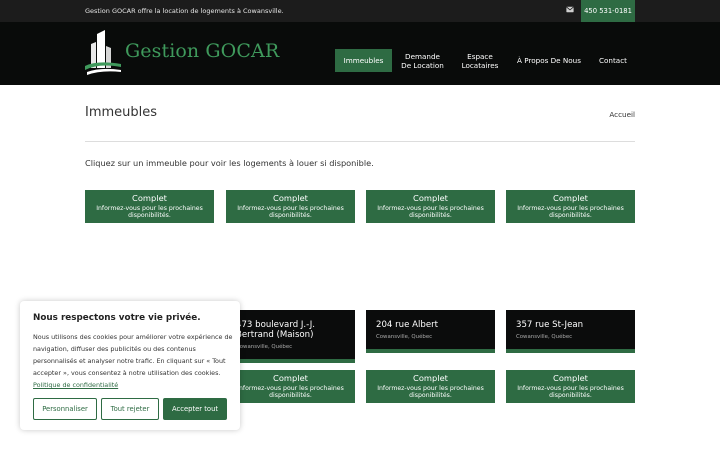  What do you see at coordinates (422, 65) in the screenshot?
I see `nav-label: De Location` at bounding box center [422, 65].